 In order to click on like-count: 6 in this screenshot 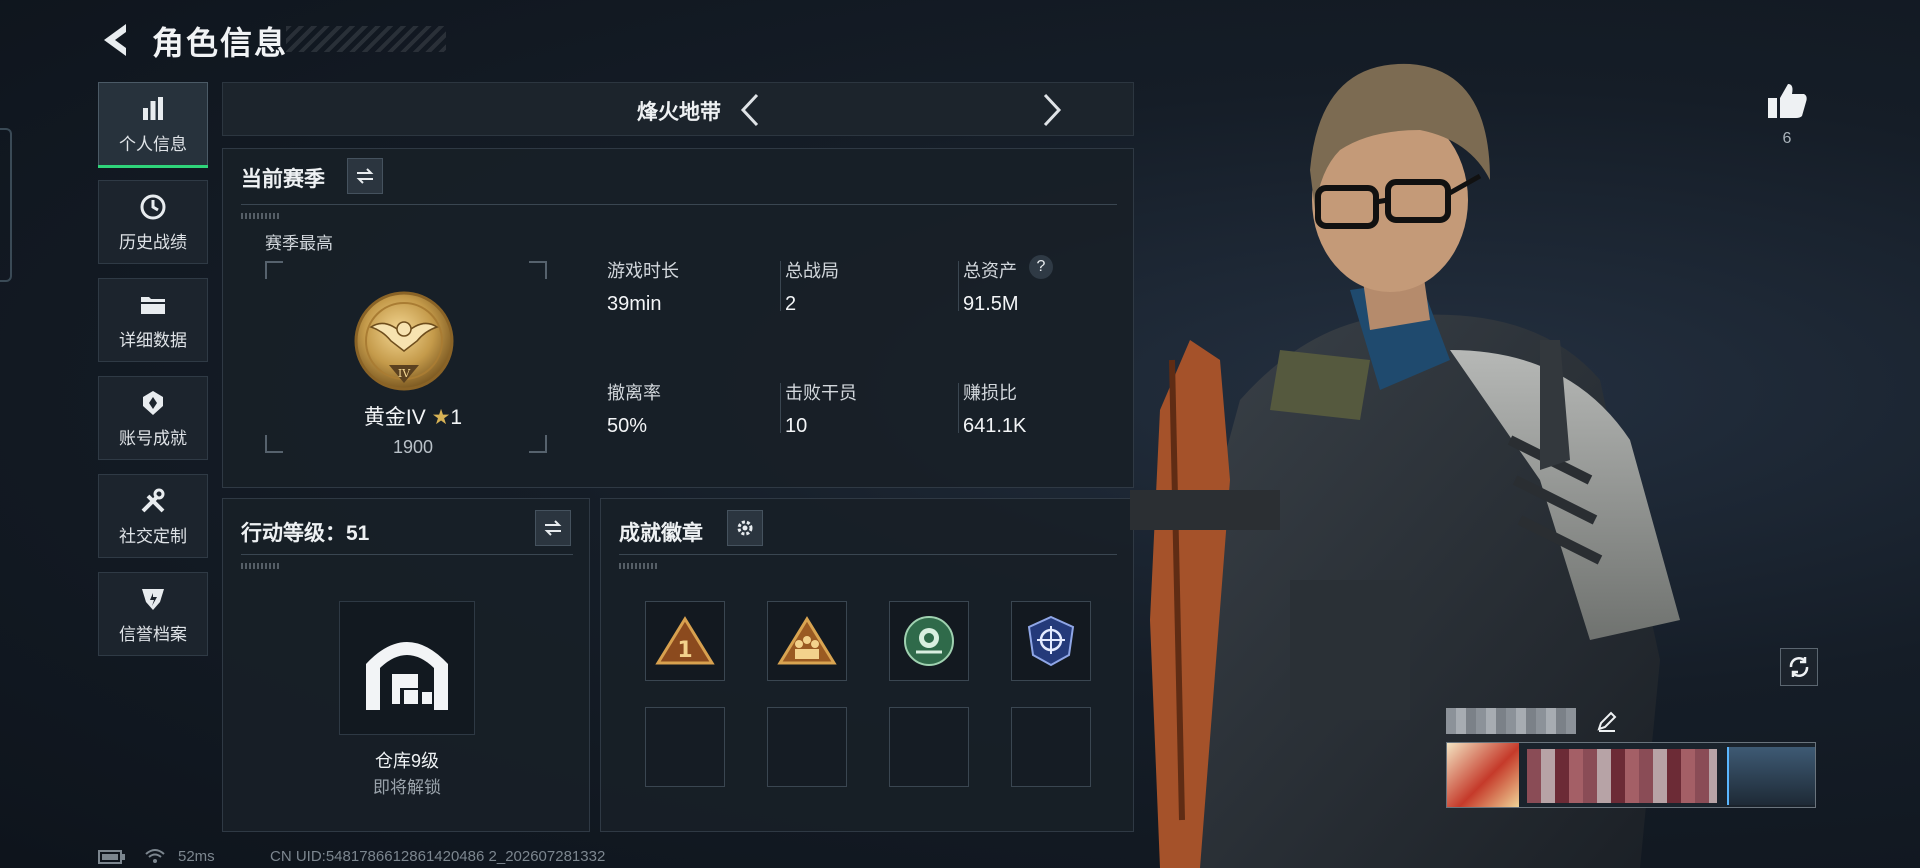, I will do `click(1787, 138)`.